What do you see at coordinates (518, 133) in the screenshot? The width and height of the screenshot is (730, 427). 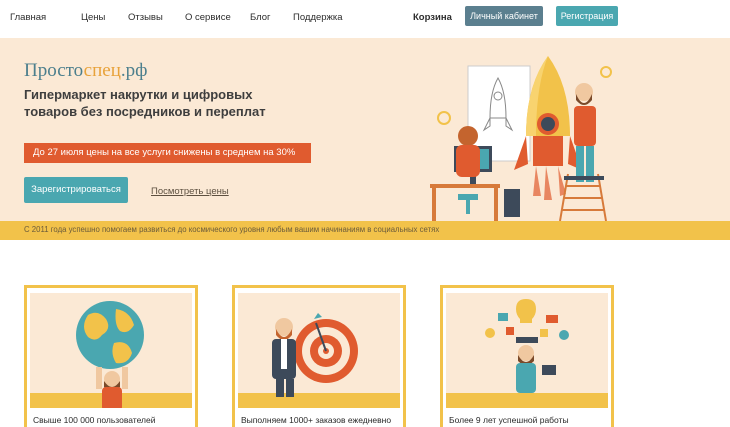 I see `rocket-illustration` at bounding box center [518, 133].